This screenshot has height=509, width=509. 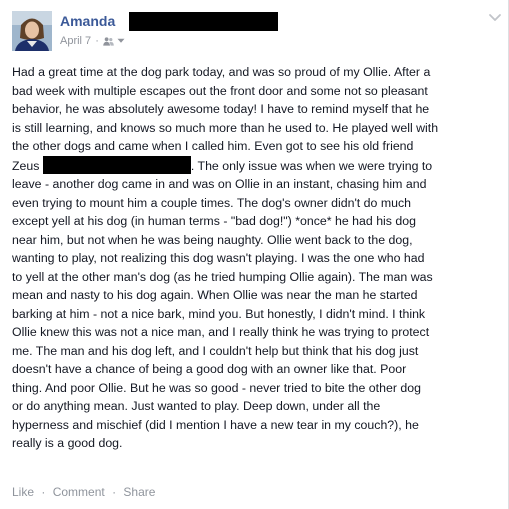 What do you see at coordinates (116, 164) in the screenshot?
I see `redacted-friend-surname` at bounding box center [116, 164].